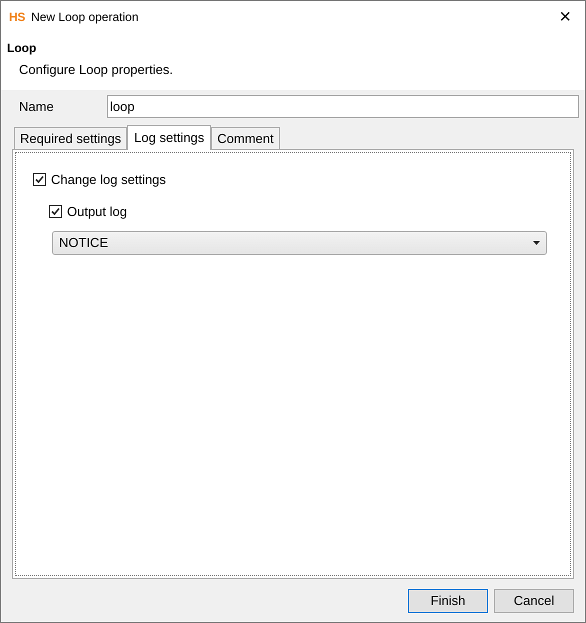  Describe the element at coordinates (299, 243) in the screenshot. I see `log-level-dropdown: NOTICE` at that location.